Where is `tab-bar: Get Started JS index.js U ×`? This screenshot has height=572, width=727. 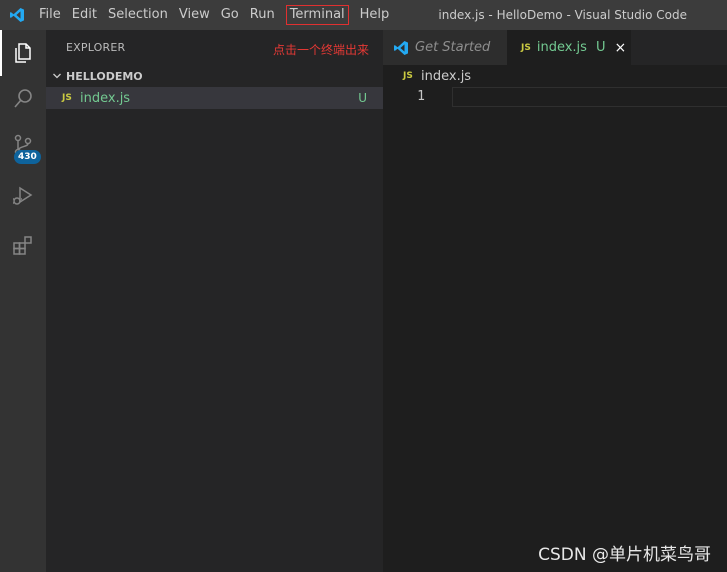
tab-bar: Get Started JS index.js U × is located at coordinates (555, 47).